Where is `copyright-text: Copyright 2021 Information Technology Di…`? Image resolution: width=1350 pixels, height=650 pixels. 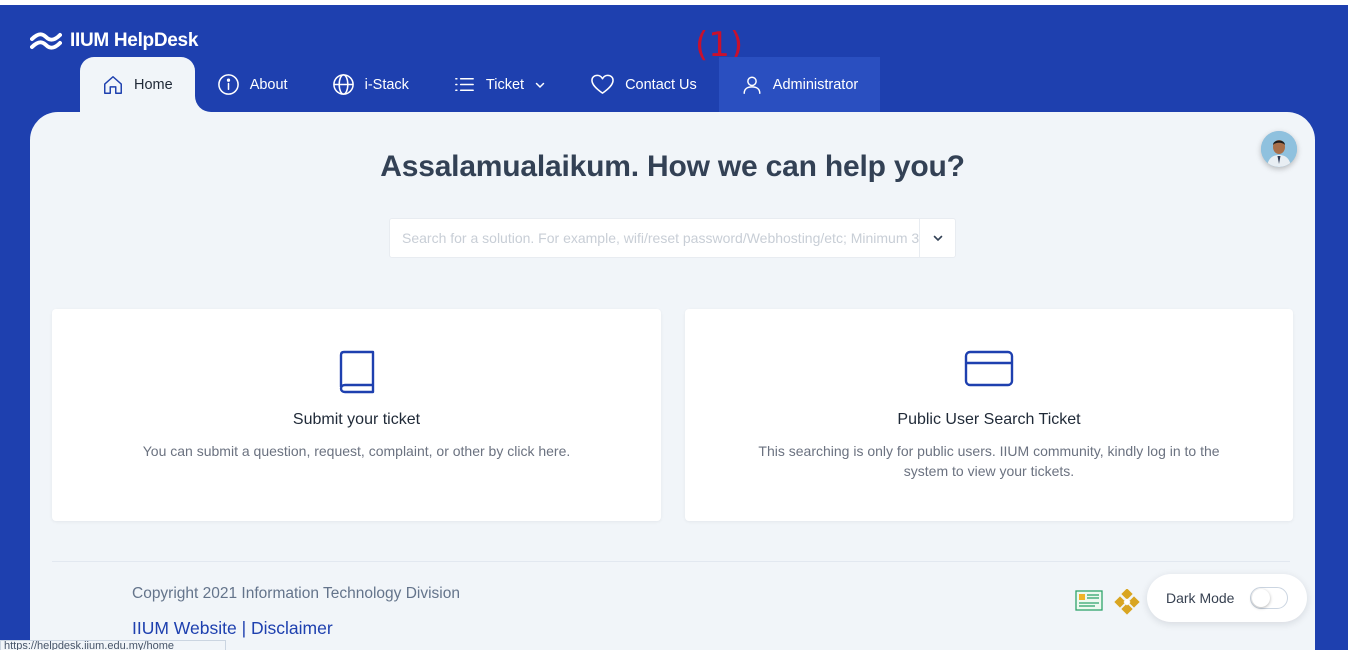
copyright-text: Copyright 2021 Information Technology Di… is located at coordinates (296, 593).